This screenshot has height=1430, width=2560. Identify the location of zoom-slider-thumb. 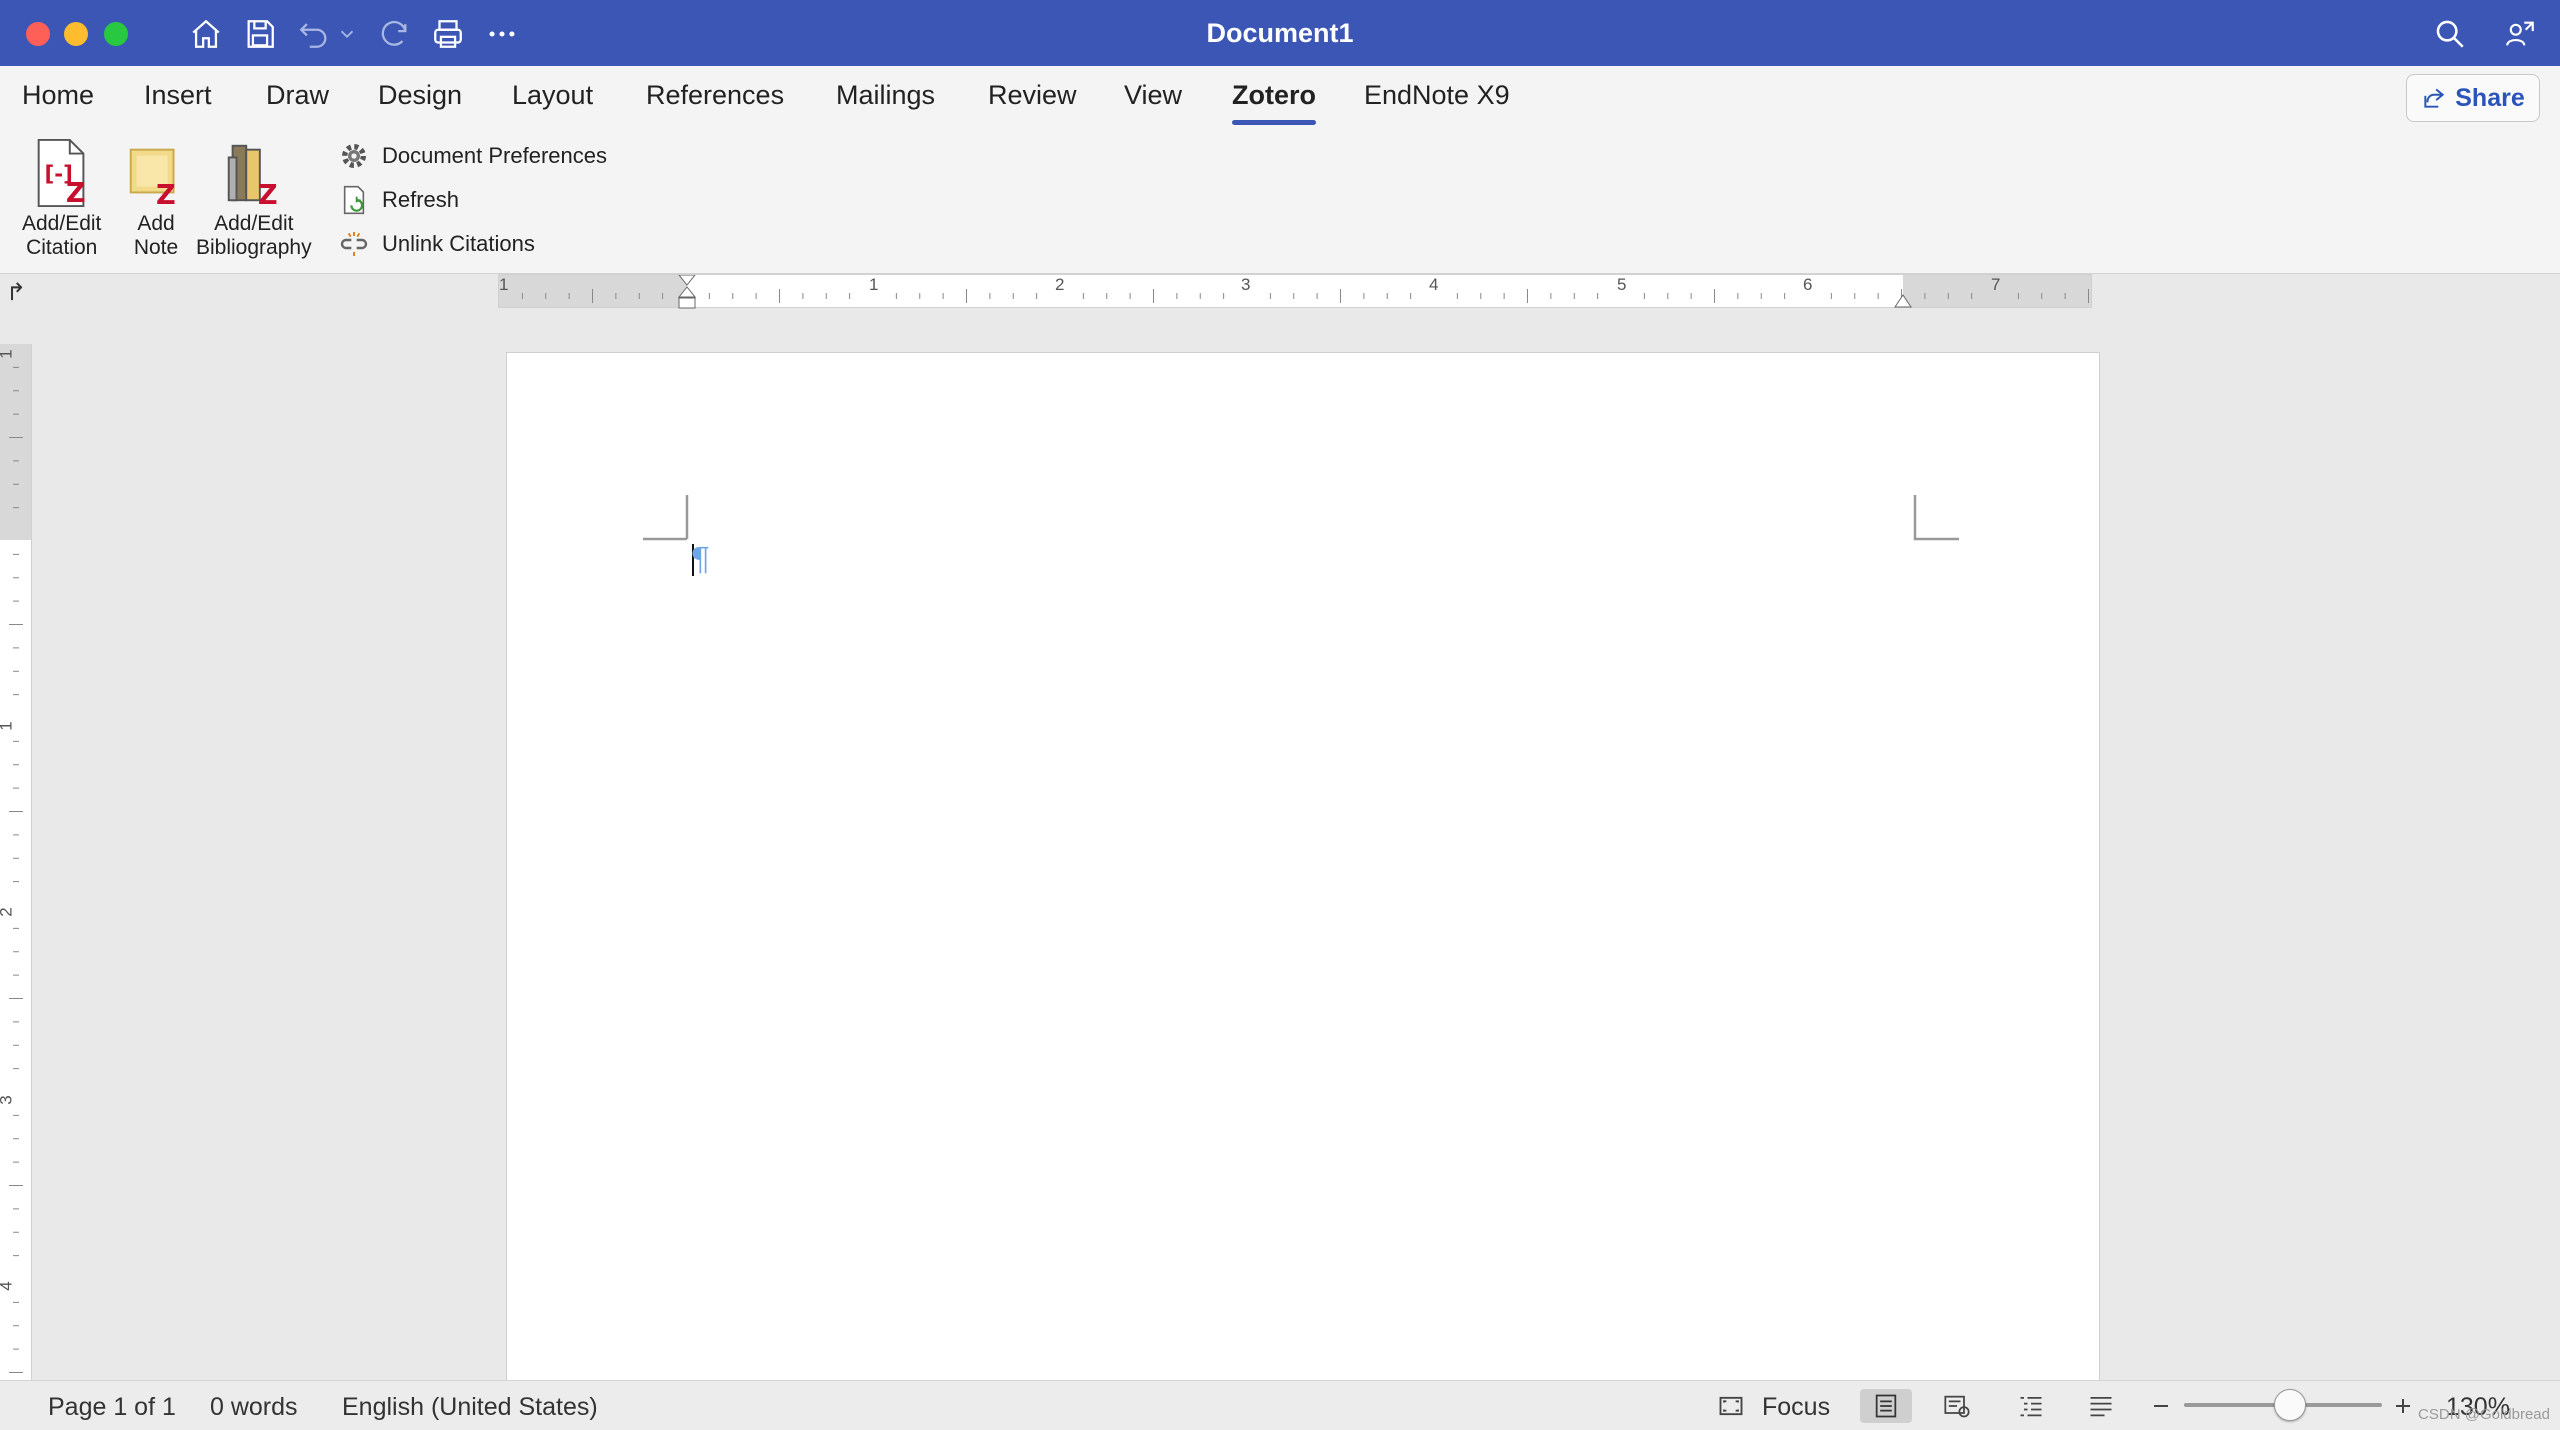
(2290, 1405).